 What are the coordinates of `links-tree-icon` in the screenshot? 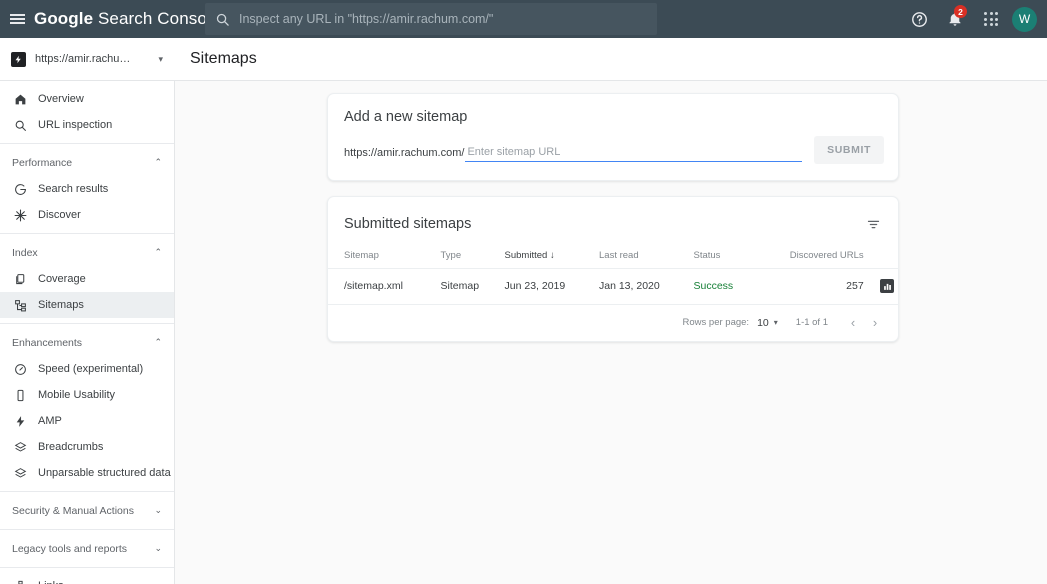 It's located at (20, 582).